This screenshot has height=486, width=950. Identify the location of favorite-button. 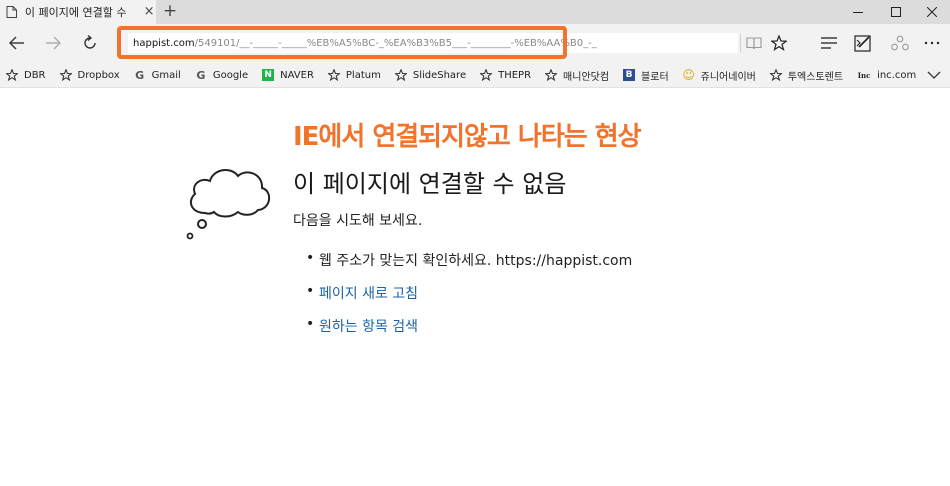
(779, 43).